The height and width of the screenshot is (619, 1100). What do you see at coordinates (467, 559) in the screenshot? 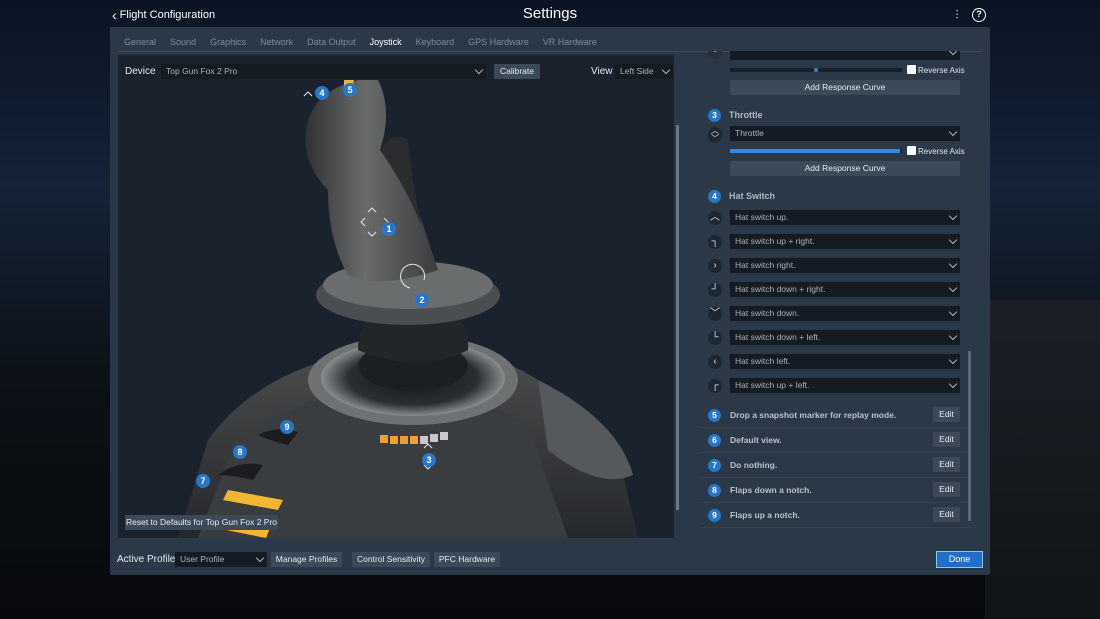
I see `pfc-hardware-button: PFC Hardware` at bounding box center [467, 559].